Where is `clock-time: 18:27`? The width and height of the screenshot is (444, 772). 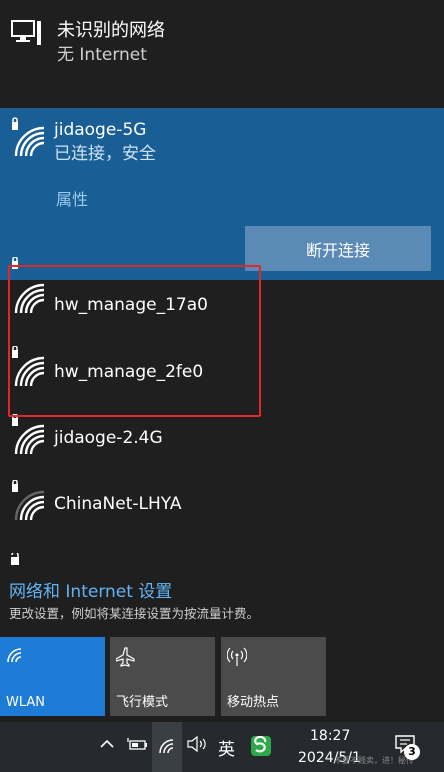 clock-time: 18:27 is located at coordinates (330, 736).